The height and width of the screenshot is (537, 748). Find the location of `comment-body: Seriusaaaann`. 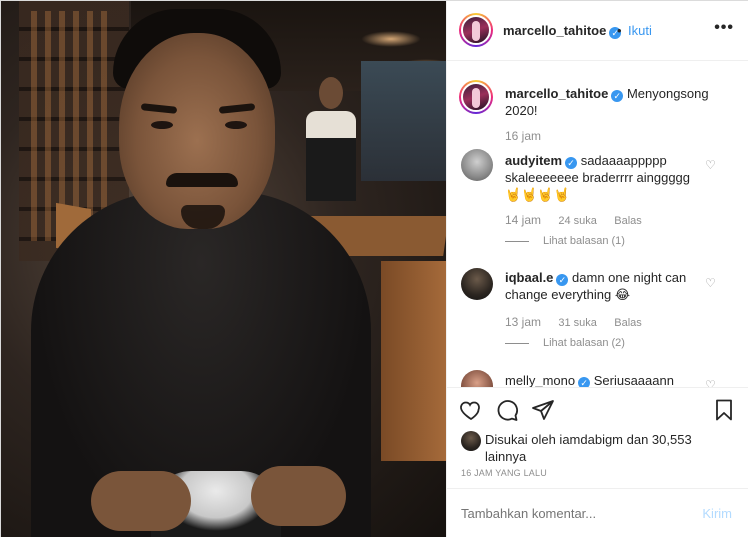

comment-body: Seriusaaaann is located at coordinates (633, 380).